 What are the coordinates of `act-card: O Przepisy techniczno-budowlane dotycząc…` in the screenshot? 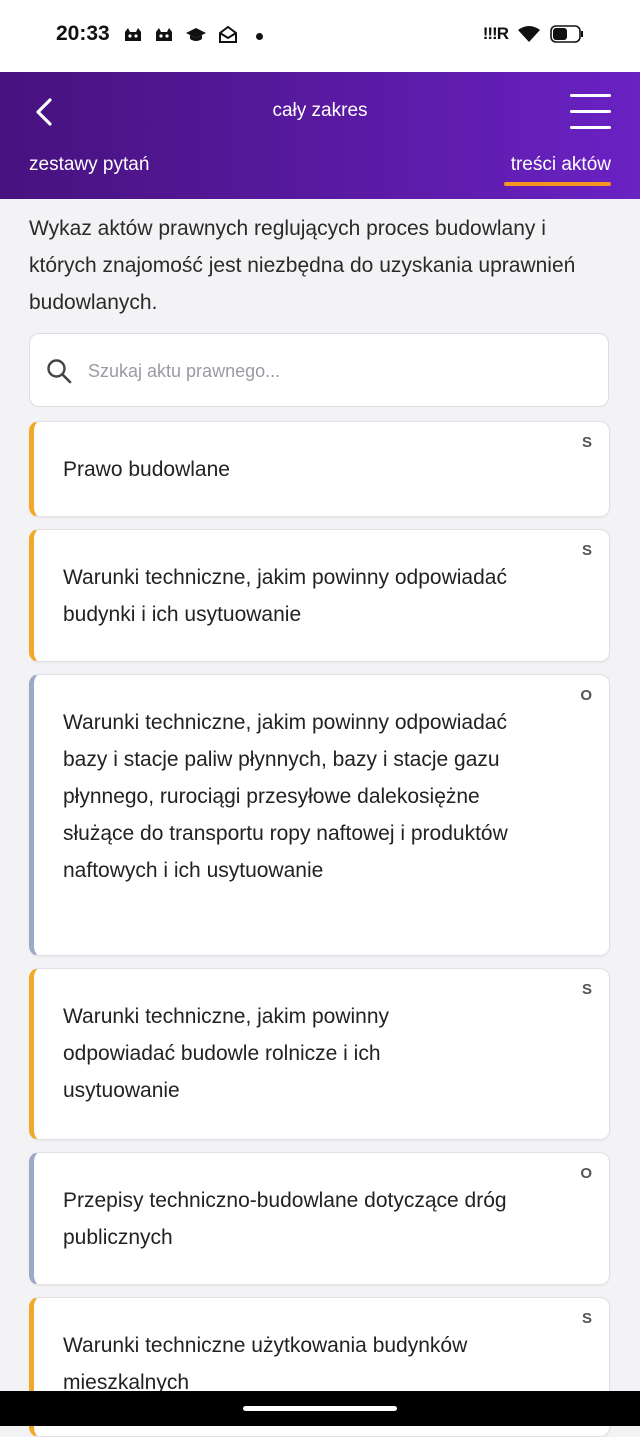 It's located at (319, 1218).